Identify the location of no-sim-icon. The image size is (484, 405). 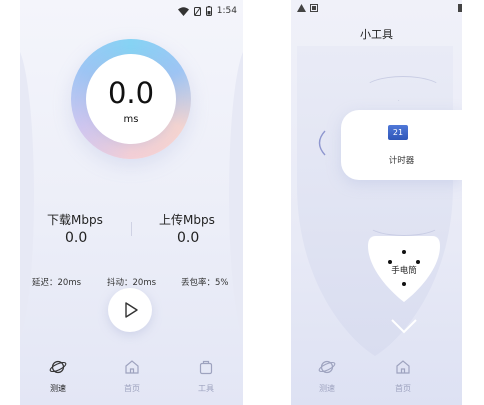
(197, 11).